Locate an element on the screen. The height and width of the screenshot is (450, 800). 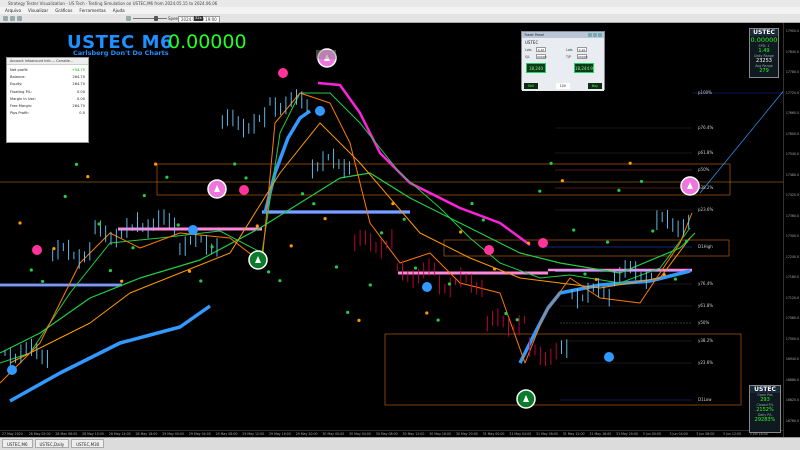
close-icon is located at coordinates (600, 35).